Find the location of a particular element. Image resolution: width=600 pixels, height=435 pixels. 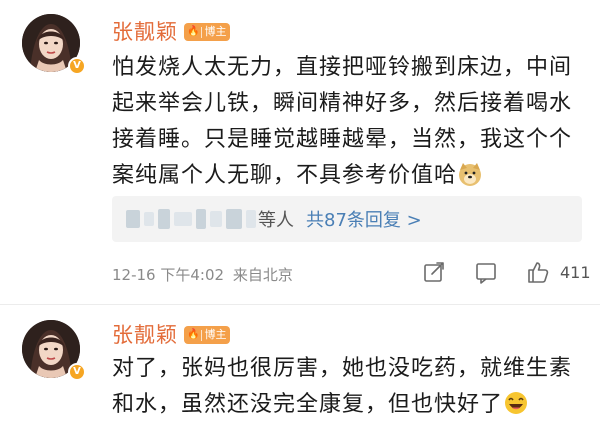

replies-summary: 等人 共87条回复 > is located at coordinates (347, 219).